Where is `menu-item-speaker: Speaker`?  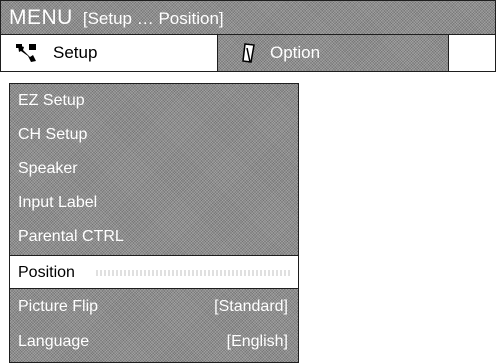 menu-item-speaker: Speaker is located at coordinates (154, 169).